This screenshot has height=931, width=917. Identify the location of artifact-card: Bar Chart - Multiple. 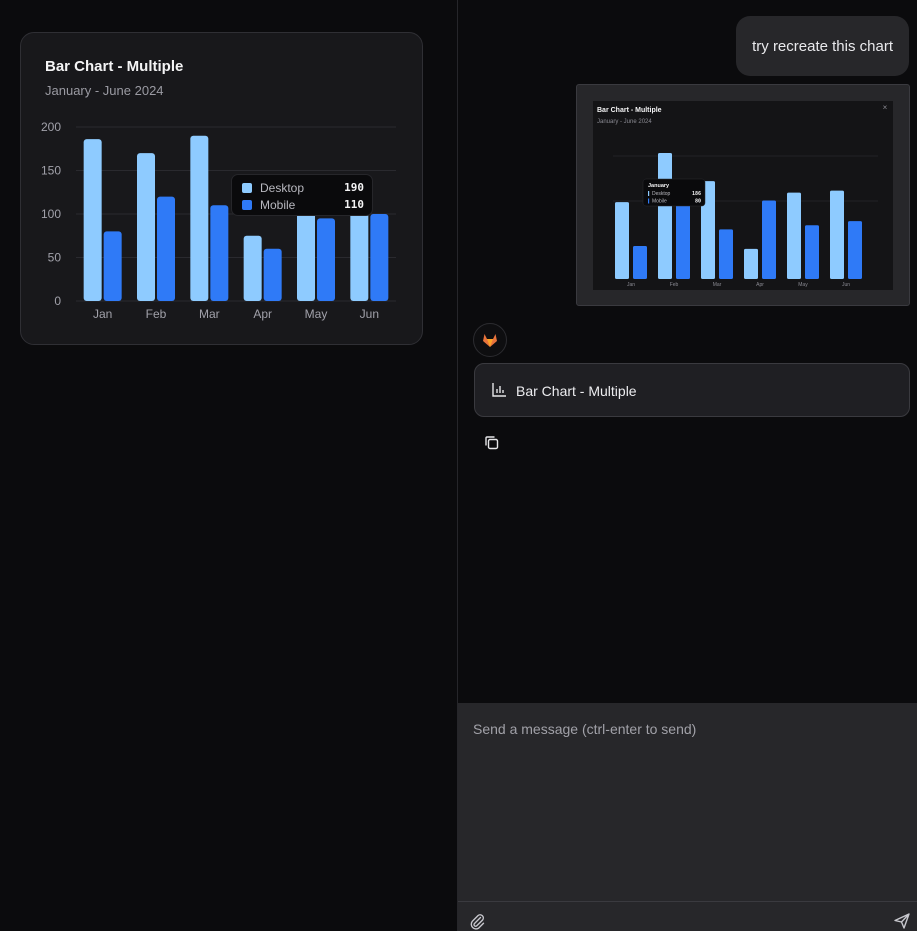
(692, 390).